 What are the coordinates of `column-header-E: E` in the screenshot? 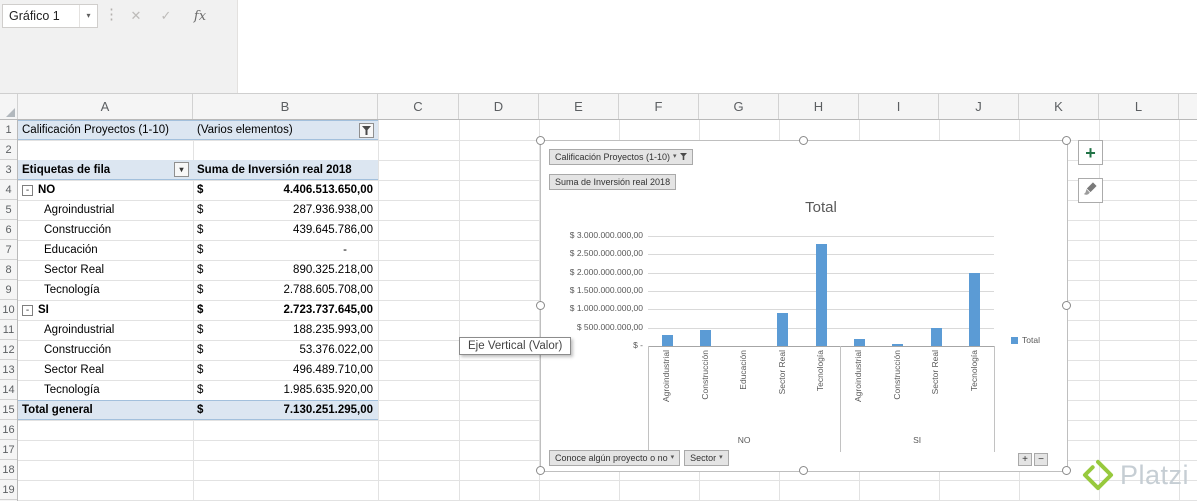 It's located at (579, 106).